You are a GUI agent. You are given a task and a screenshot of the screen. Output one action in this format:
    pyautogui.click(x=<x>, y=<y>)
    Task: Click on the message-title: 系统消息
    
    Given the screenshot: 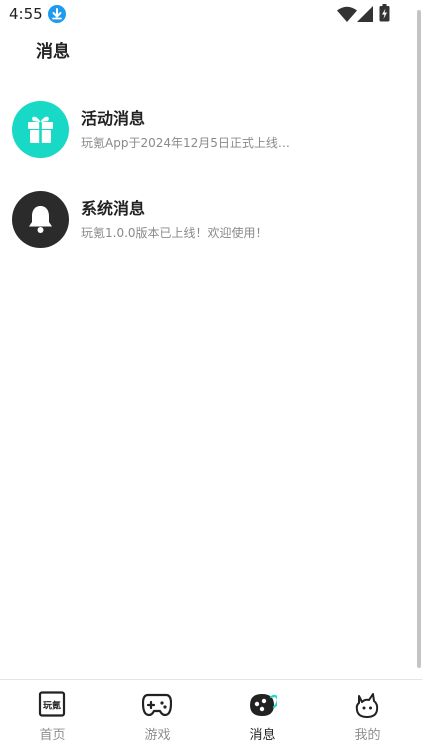 What is the action you would take?
    pyautogui.click(x=113, y=208)
    